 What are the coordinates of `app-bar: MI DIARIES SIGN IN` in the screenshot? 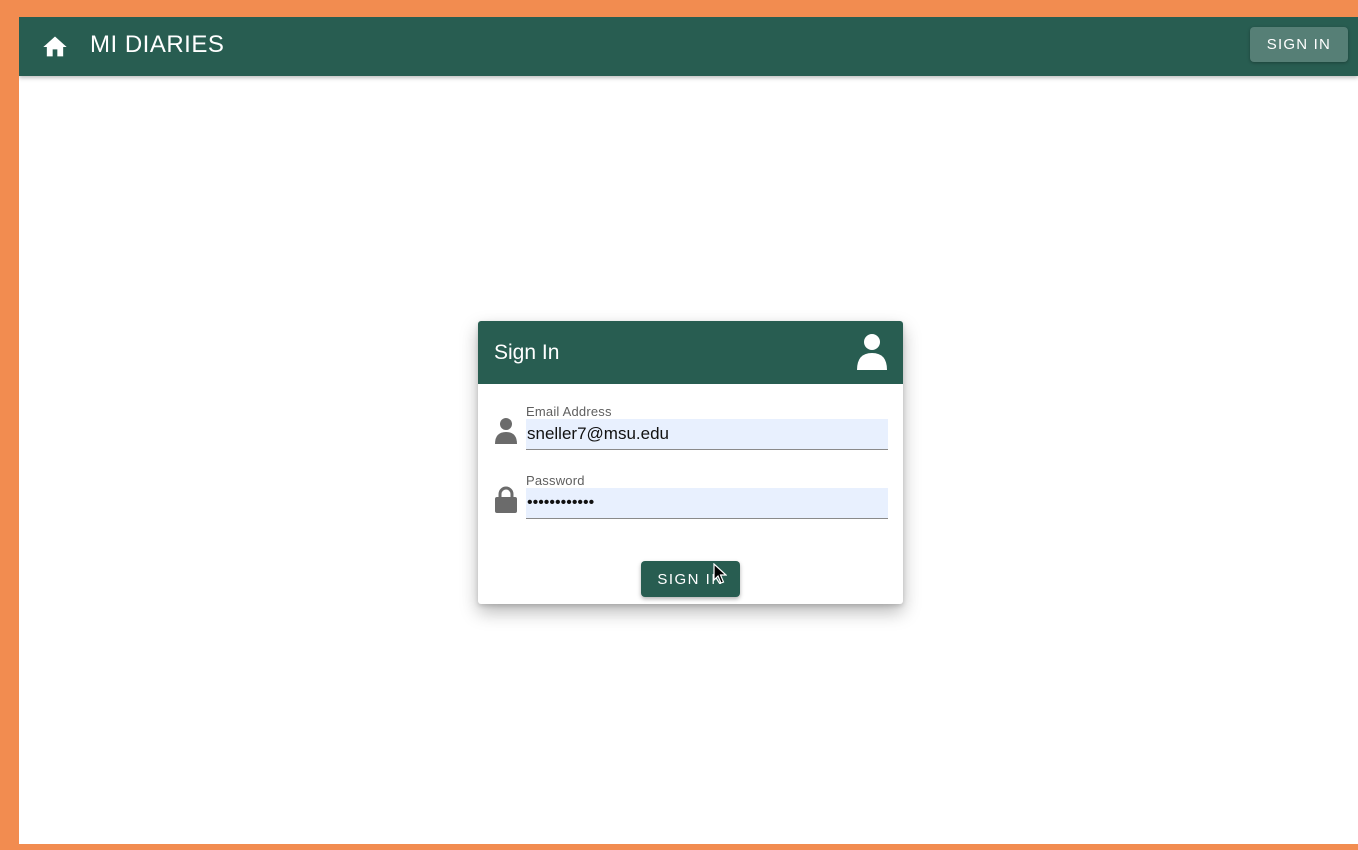 It's located at (688, 46).